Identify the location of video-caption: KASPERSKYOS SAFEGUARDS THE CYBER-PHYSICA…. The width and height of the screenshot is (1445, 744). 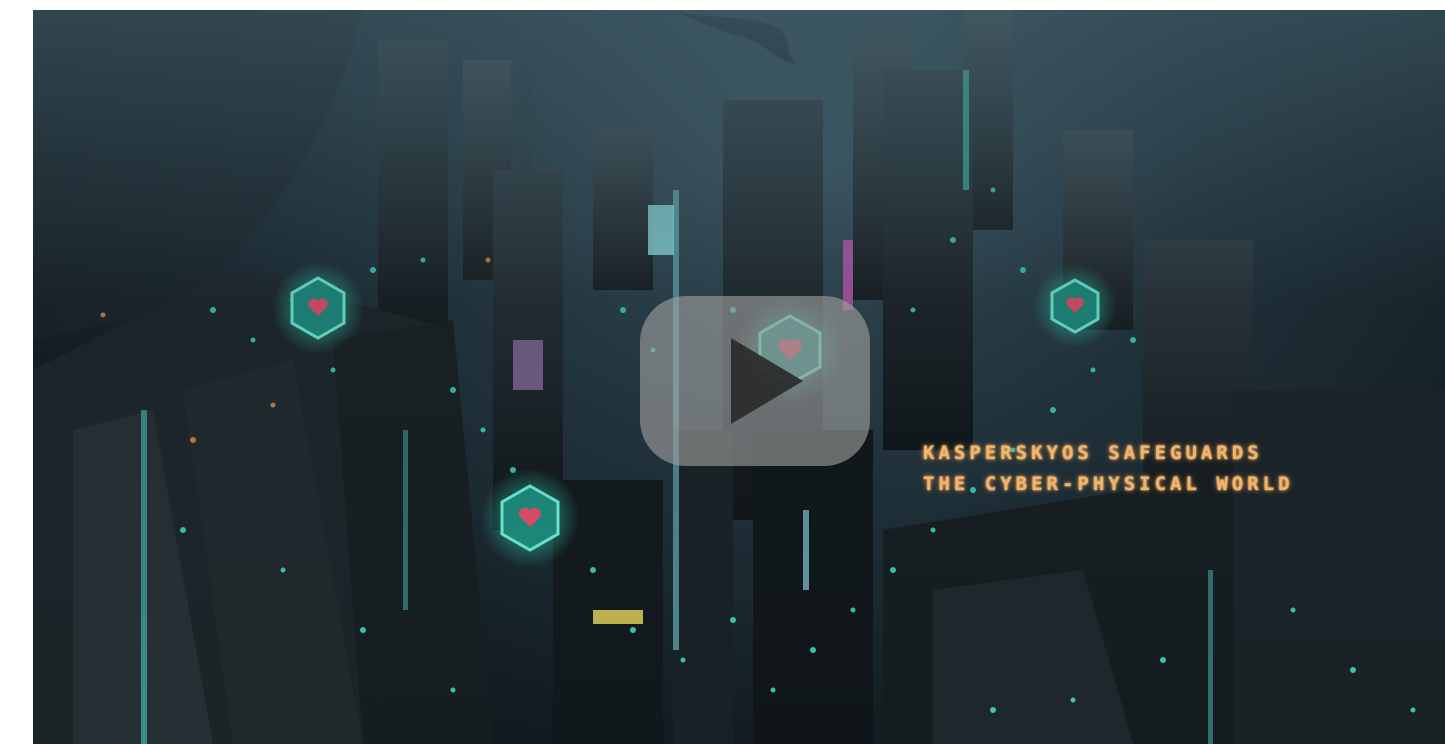
(1108, 469).